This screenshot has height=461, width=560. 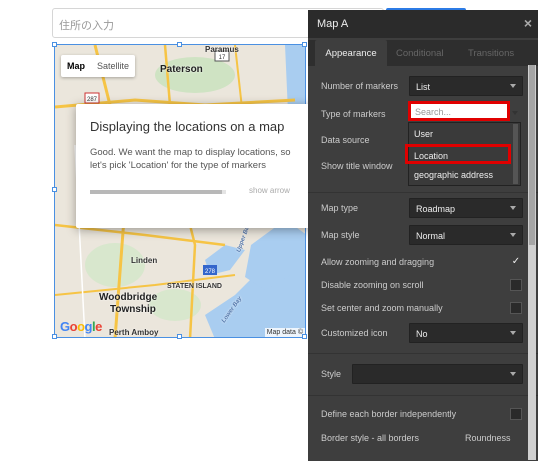 What do you see at coordinates (515, 154) in the screenshot?
I see `dropdown-scrollbar` at bounding box center [515, 154].